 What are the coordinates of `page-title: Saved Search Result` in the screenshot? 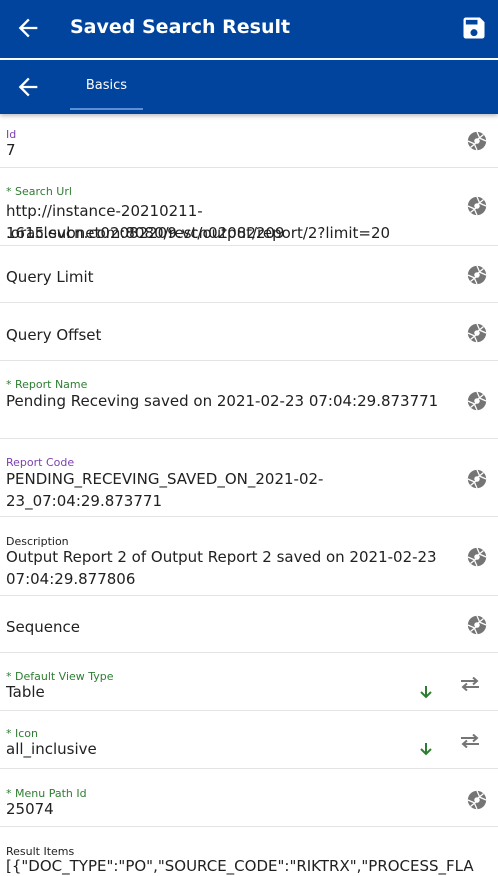 It's located at (180, 27).